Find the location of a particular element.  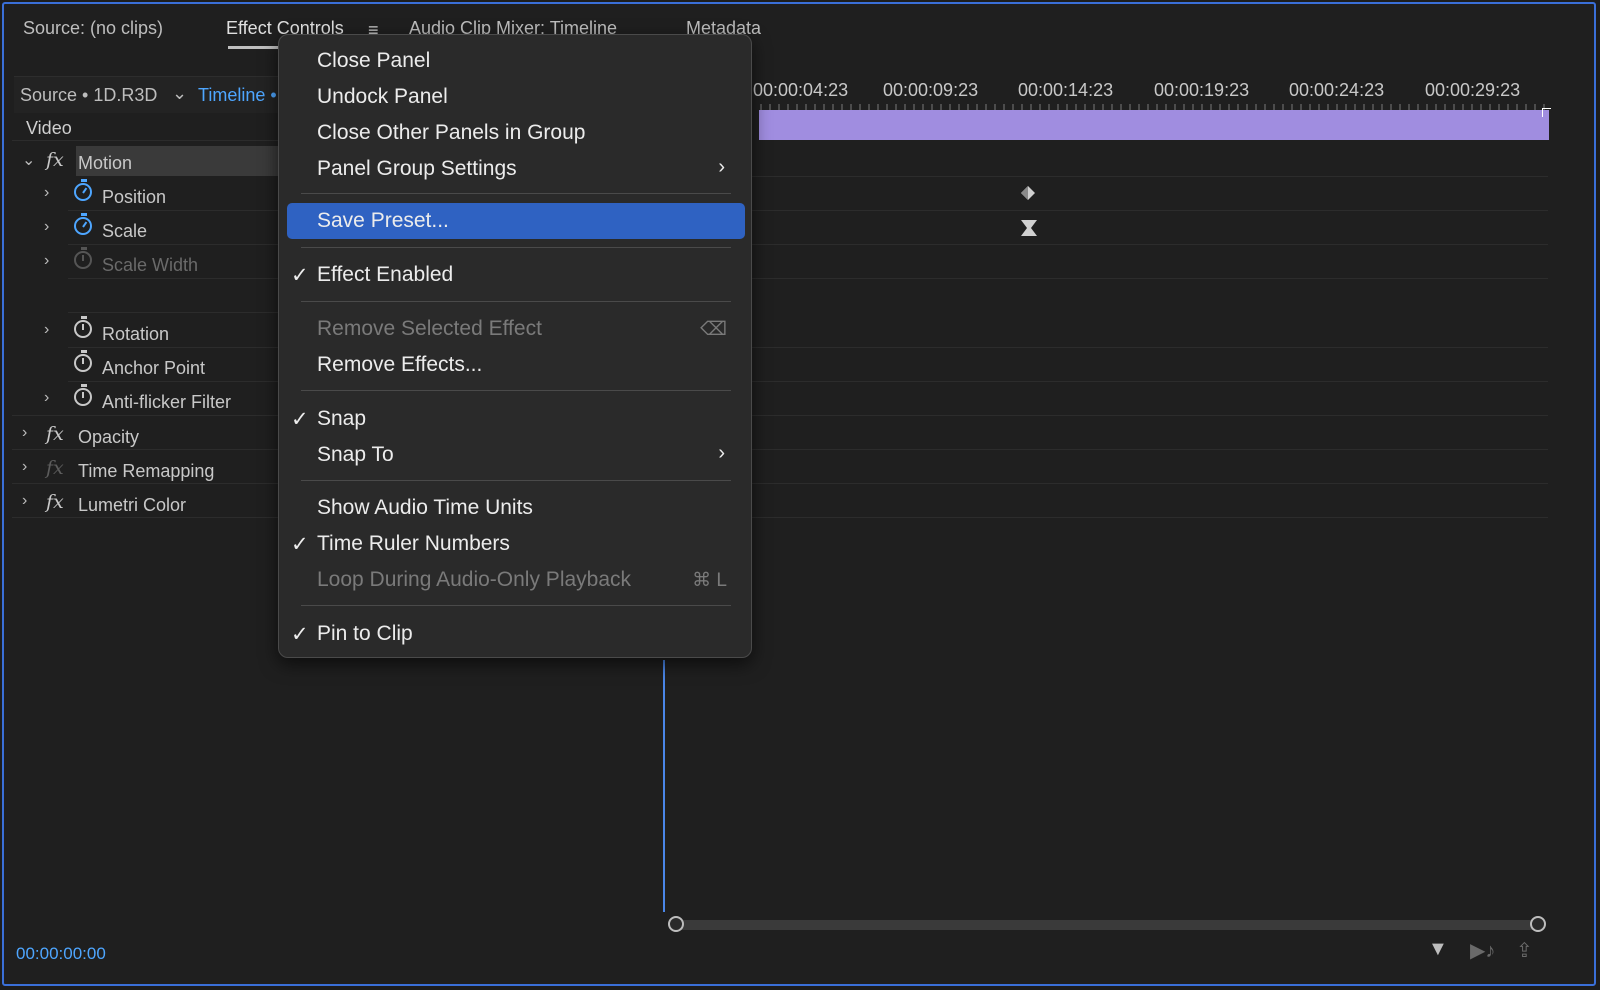

clip-selector-row: Source • 1D.R3D ⌄ Timeline • is located at coordinates (149, 94).